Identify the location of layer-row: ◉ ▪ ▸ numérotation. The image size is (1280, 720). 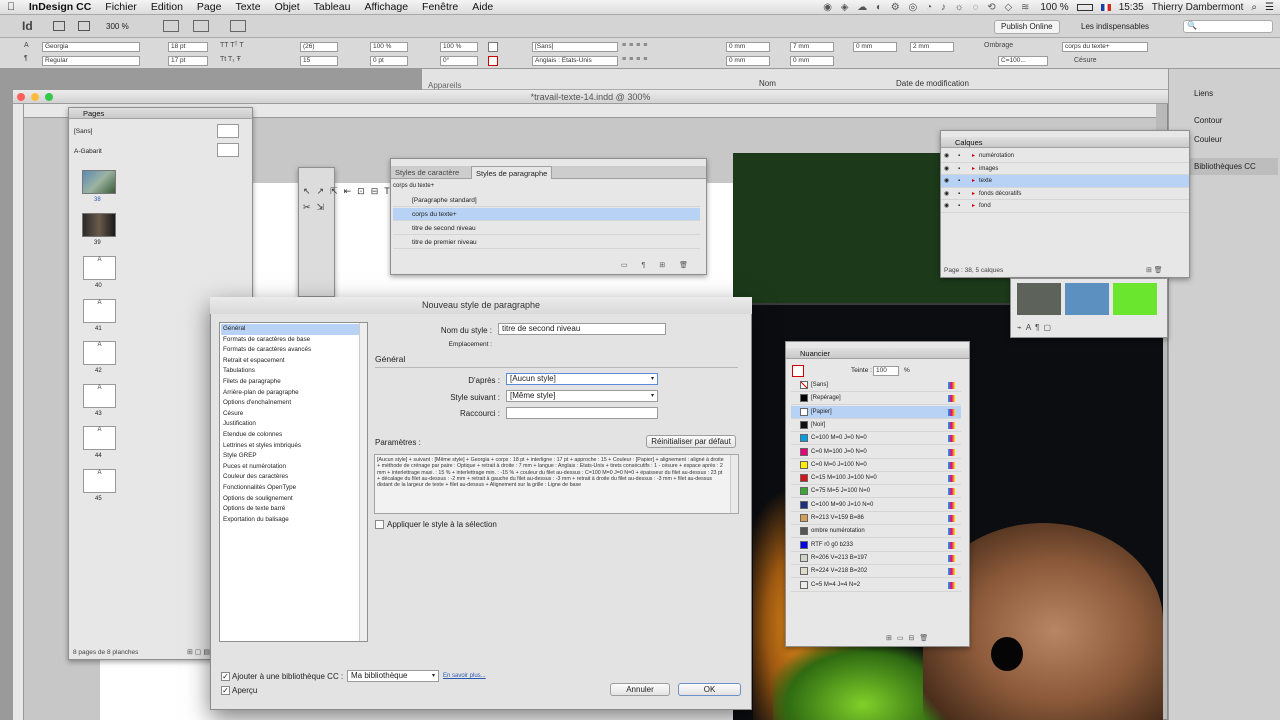
(1065, 156).